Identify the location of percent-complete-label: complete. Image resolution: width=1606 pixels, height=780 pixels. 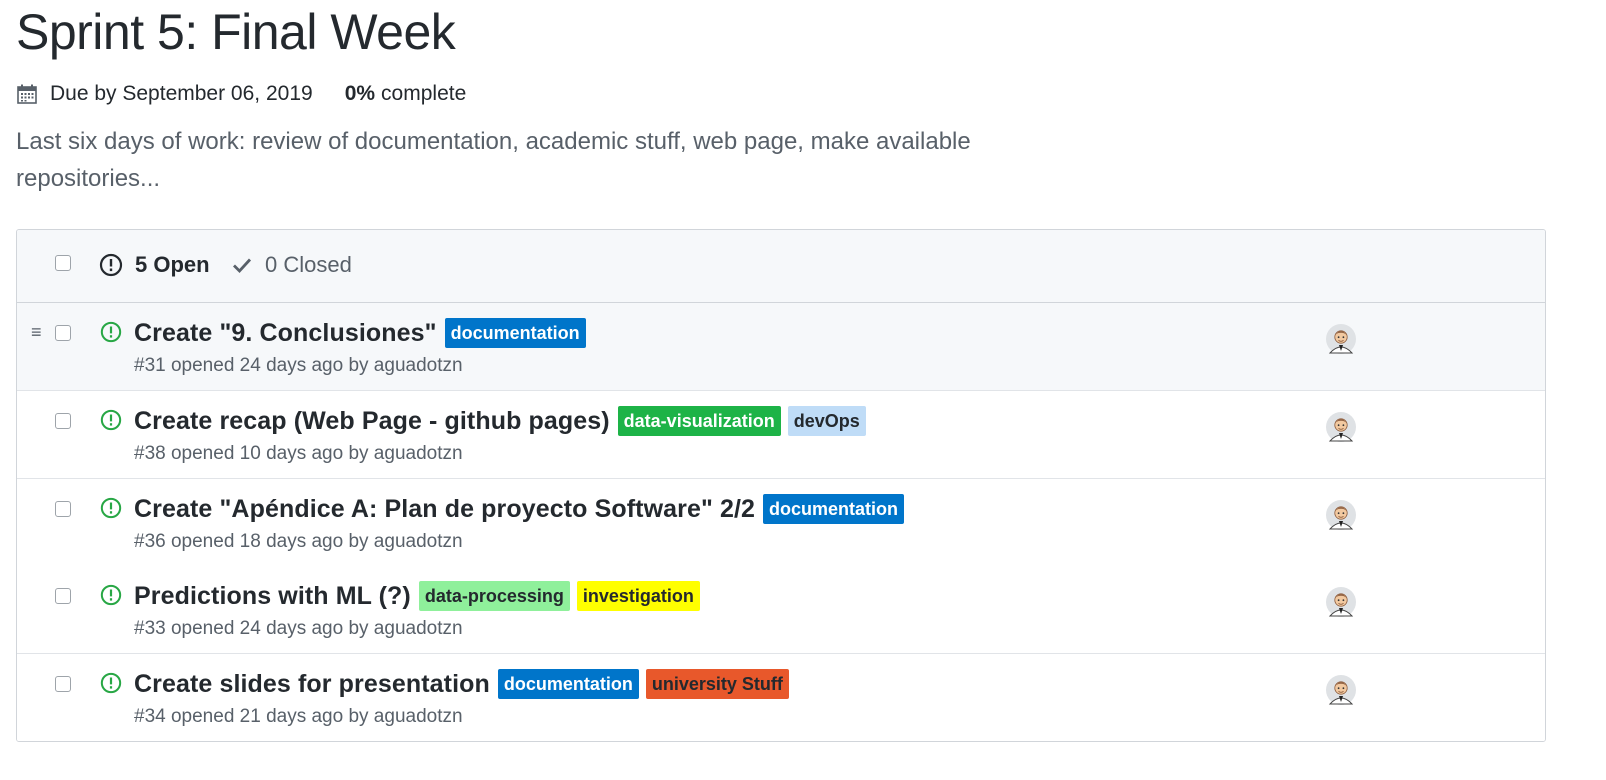
(424, 93).